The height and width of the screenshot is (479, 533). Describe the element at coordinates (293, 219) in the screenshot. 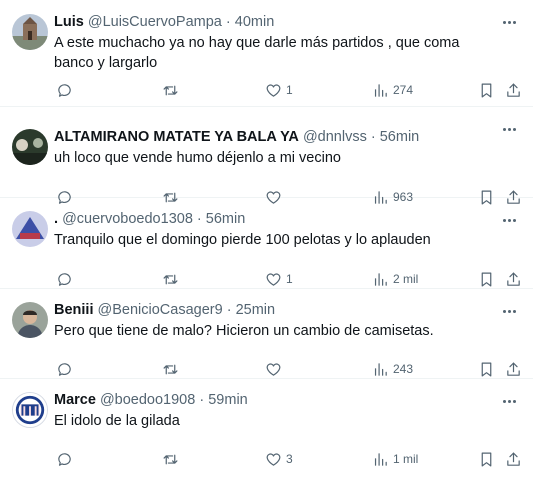

I see `tweet-header: . @cuervoboedo1308 · 56min` at that location.